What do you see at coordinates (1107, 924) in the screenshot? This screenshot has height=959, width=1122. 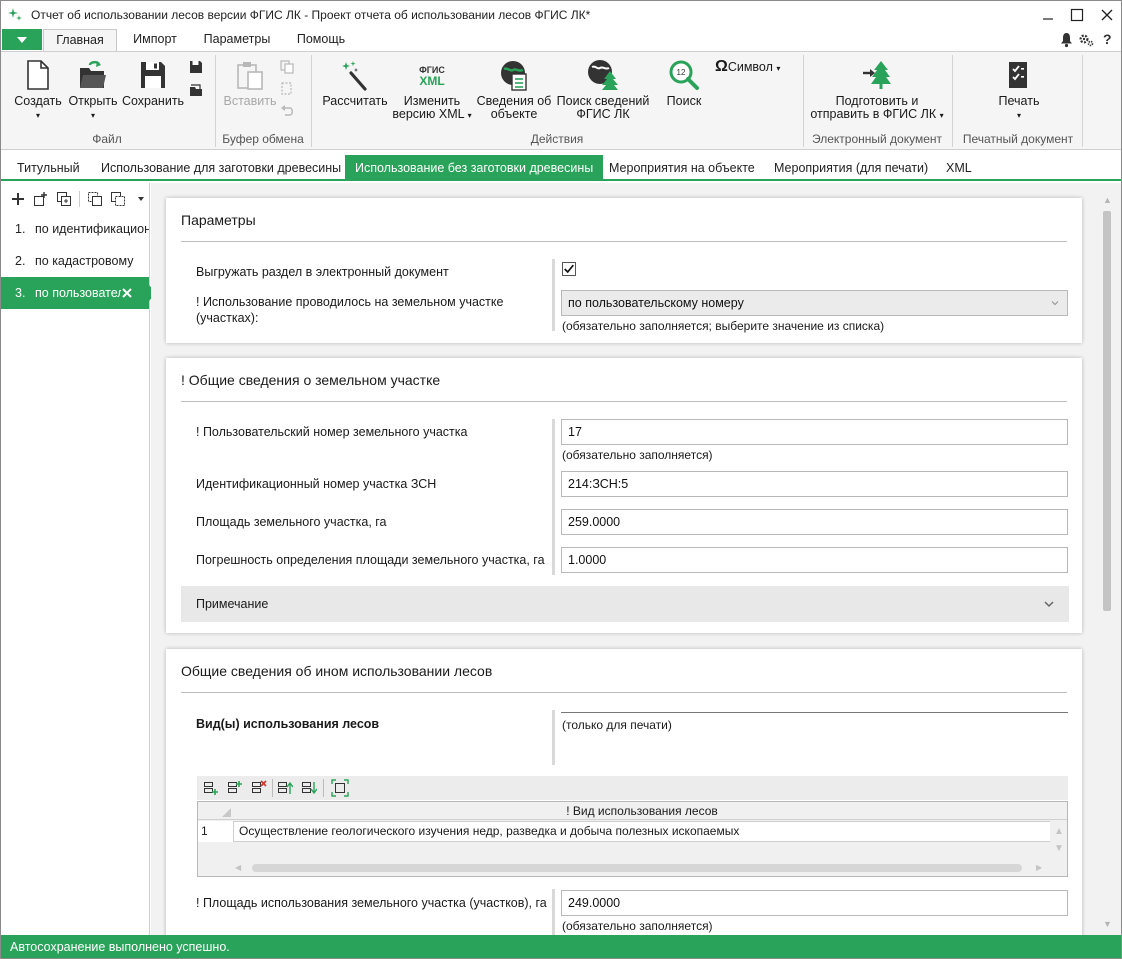 I see `scroll-down-icon: ▼` at bounding box center [1107, 924].